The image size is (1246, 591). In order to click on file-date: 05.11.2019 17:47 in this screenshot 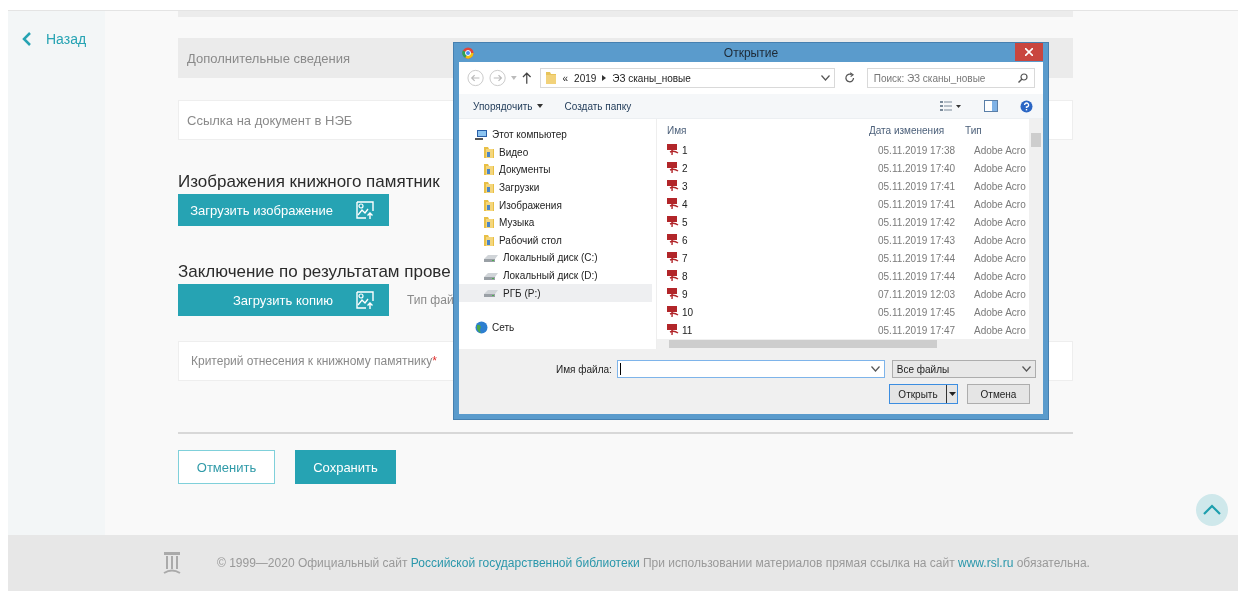, I will do `click(917, 330)`.